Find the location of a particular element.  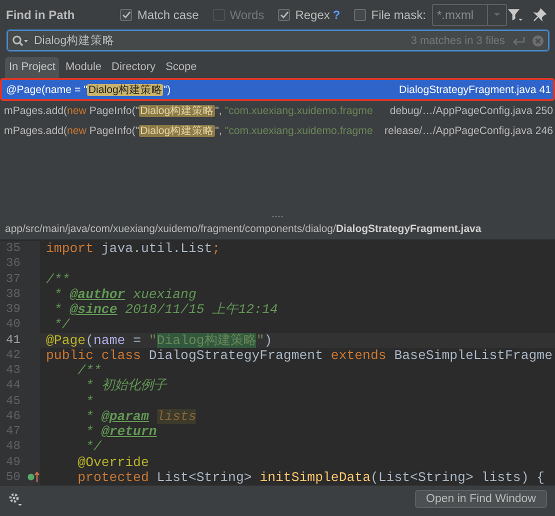

splitter-handle-icon is located at coordinates (277, 216).